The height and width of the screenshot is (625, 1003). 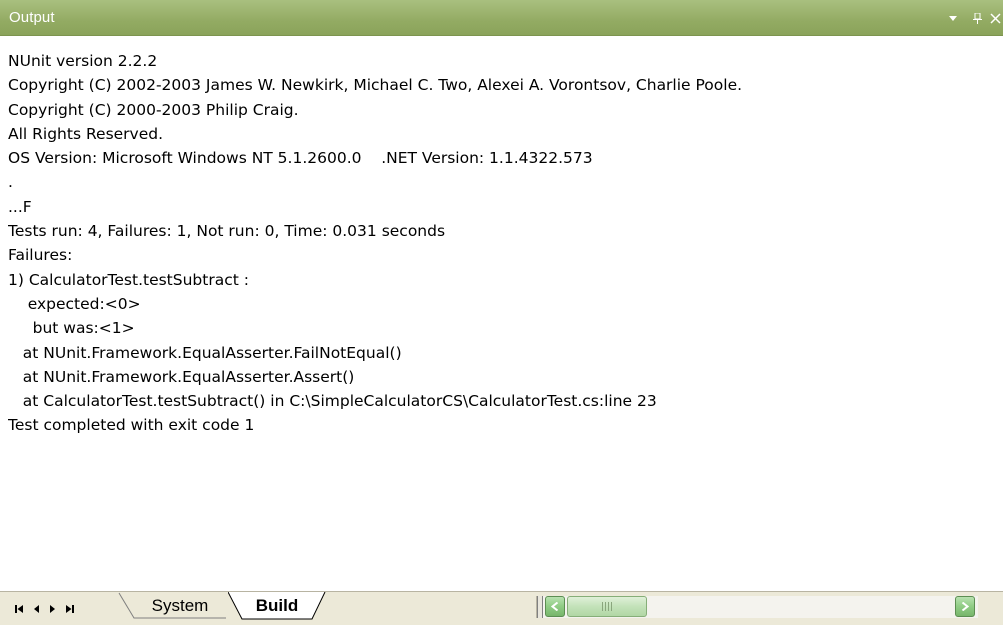 What do you see at coordinates (32, 17) in the screenshot?
I see `window-title: Output` at bounding box center [32, 17].